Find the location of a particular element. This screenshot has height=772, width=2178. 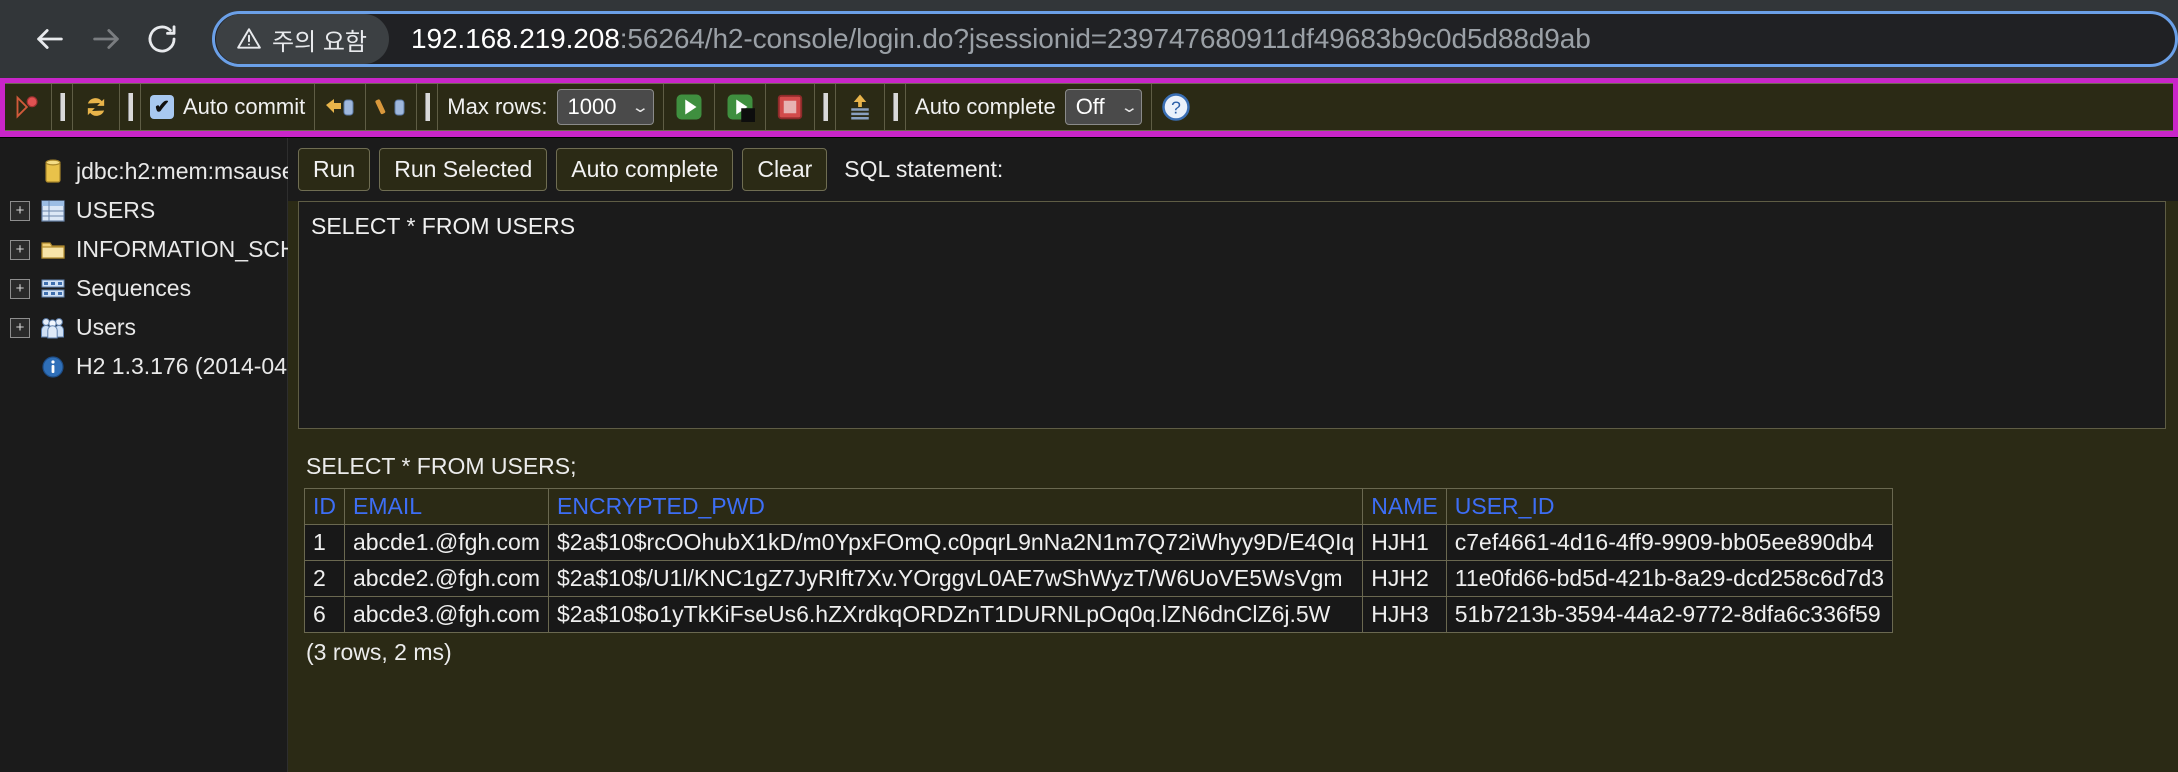

sequences-icon is located at coordinates (53, 289).